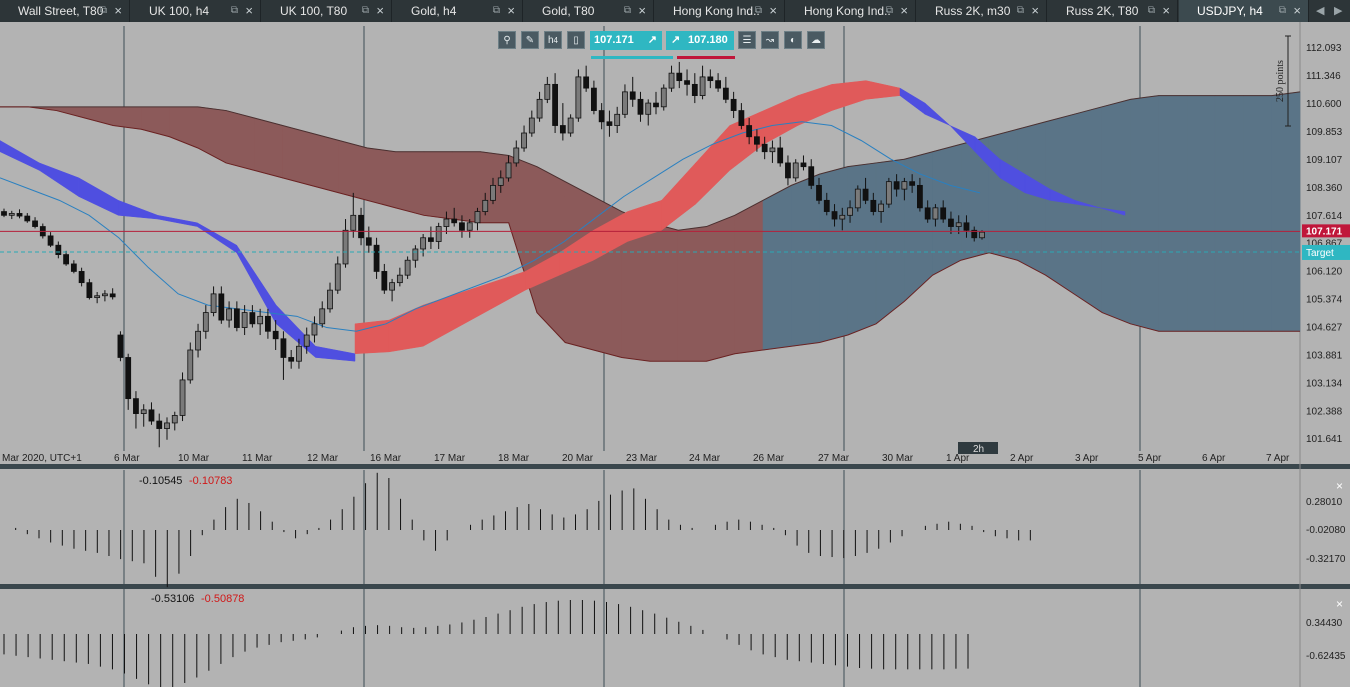  What do you see at coordinates (507, 40) in the screenshot?
I see `zoom-icon: ⚲` at bounding box center [507, 40].